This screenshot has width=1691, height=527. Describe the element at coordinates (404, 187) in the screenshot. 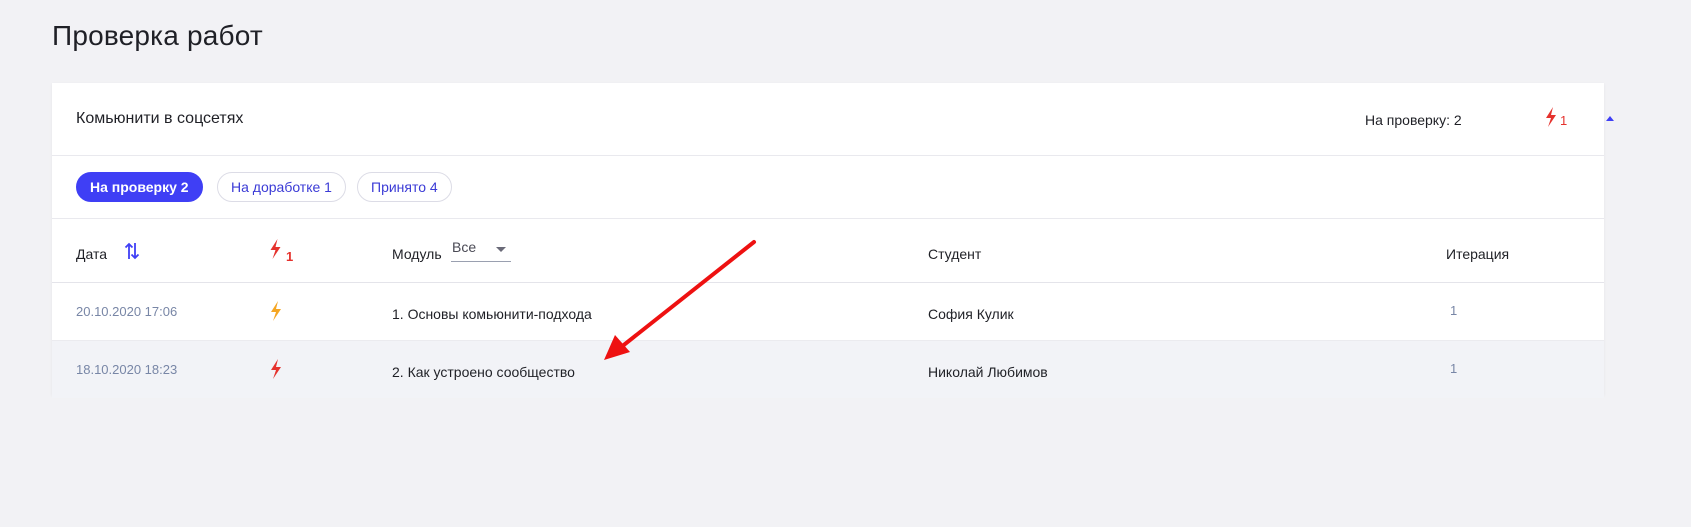

I see `tab-accepted: Принято 4` at that location.